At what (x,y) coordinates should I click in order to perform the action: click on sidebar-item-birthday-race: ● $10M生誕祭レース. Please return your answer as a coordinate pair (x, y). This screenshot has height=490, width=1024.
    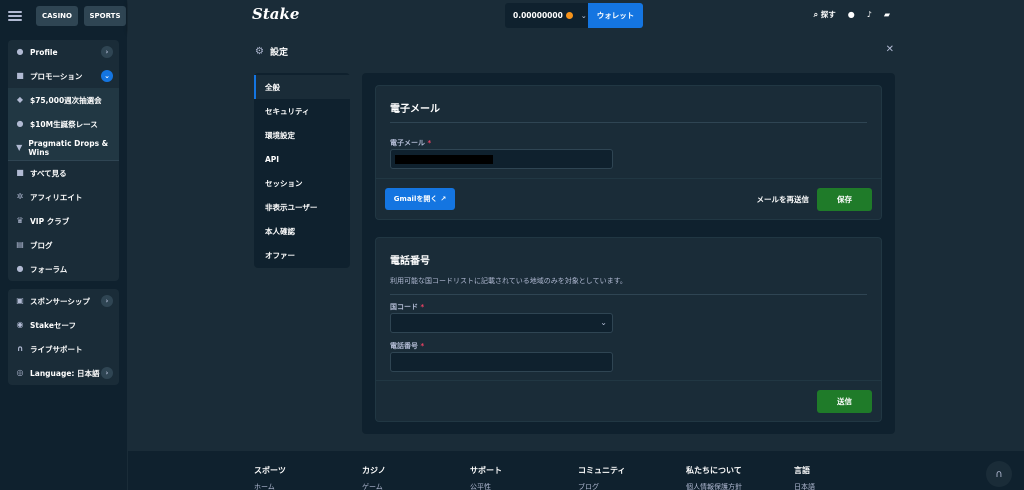
    Looking at the image, I should click on (63, 124).